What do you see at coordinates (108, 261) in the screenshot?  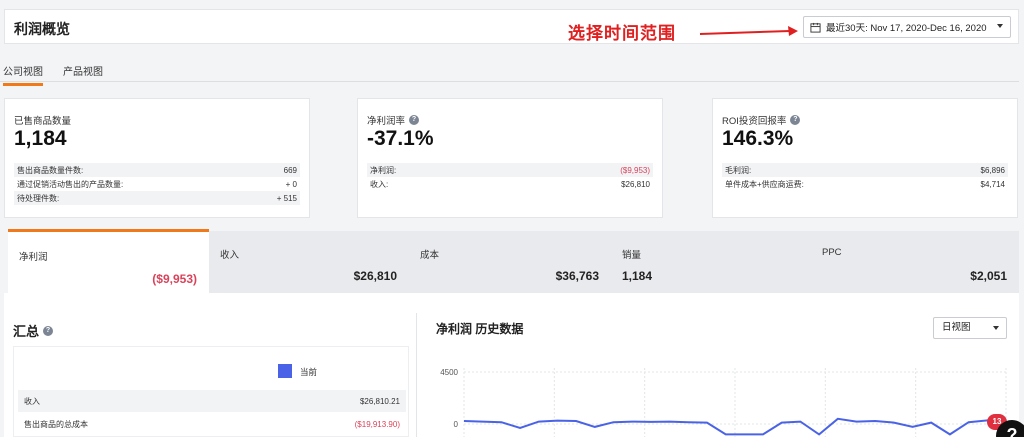 I see `metric-tab-net-profit: 净利润 ($9,953)` at bounding box center [108, 261].